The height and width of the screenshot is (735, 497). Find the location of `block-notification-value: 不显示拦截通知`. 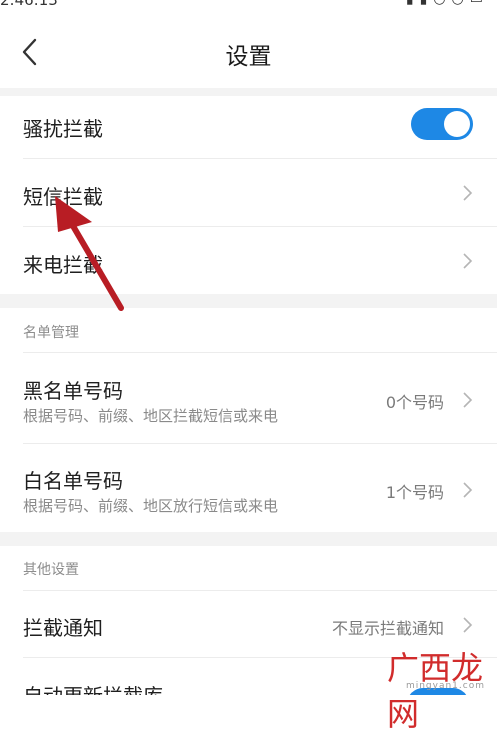

block-notification-value: 不显示拦截通知 is located at coordinates (387, 628).